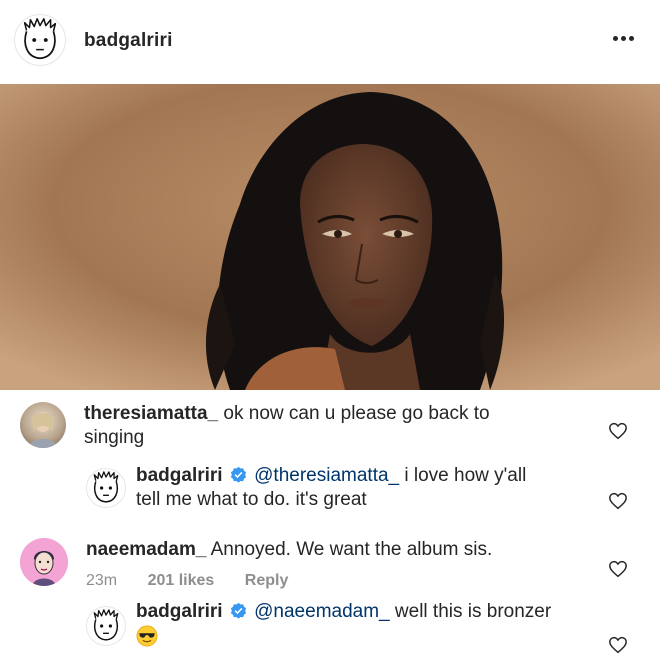  I want to click on comment-body: Annoyed. We want the album sis., so click(349, 549).